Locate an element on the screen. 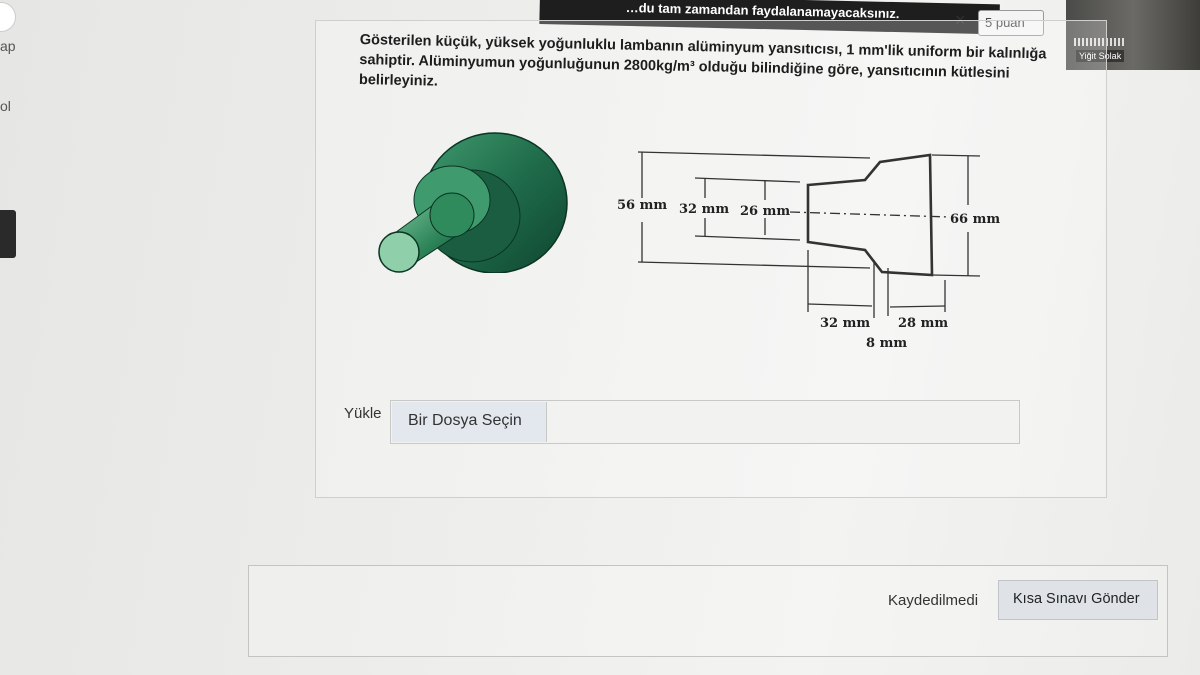 The image size is (1200, 675). inner-top-line is located at coordinates (747, 180).